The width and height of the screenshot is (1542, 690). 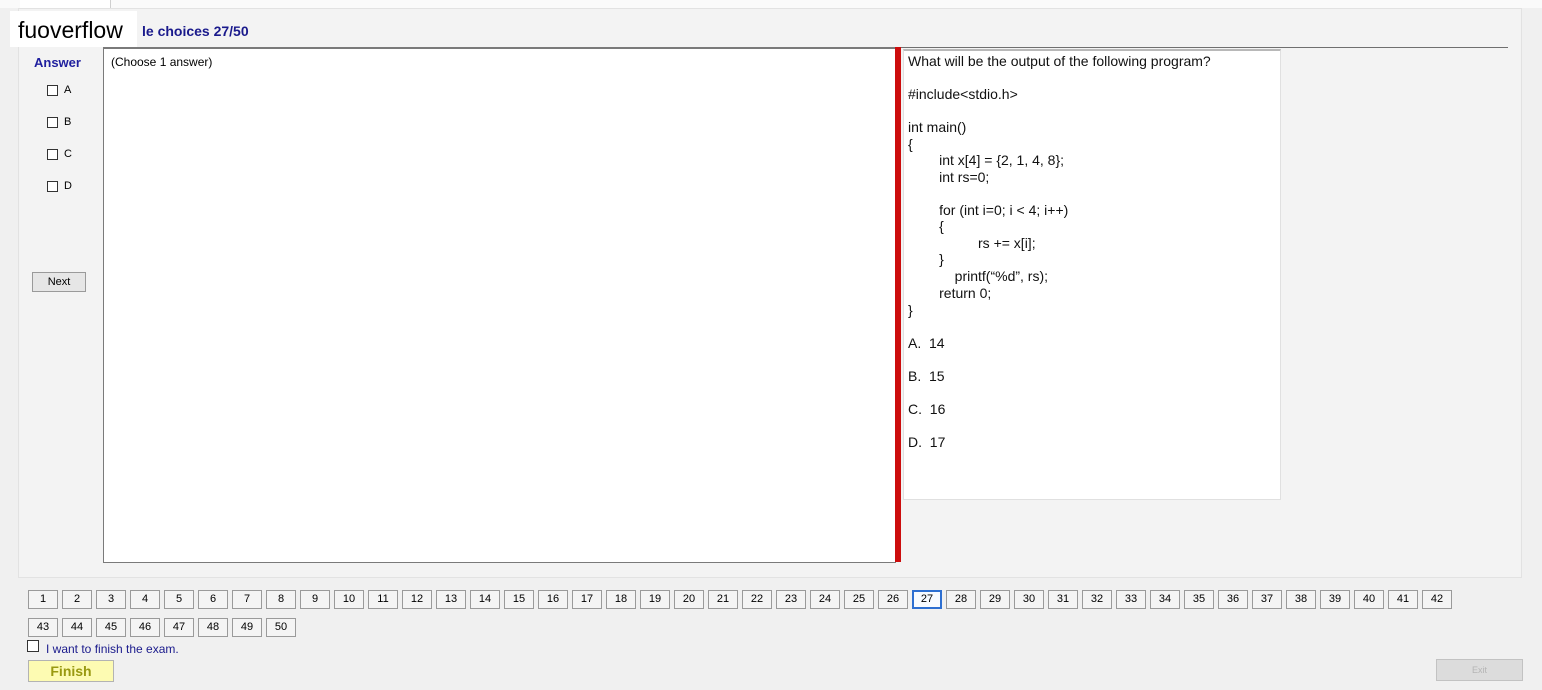 I want to click on checkbox-a, so click(x=52, y=90).